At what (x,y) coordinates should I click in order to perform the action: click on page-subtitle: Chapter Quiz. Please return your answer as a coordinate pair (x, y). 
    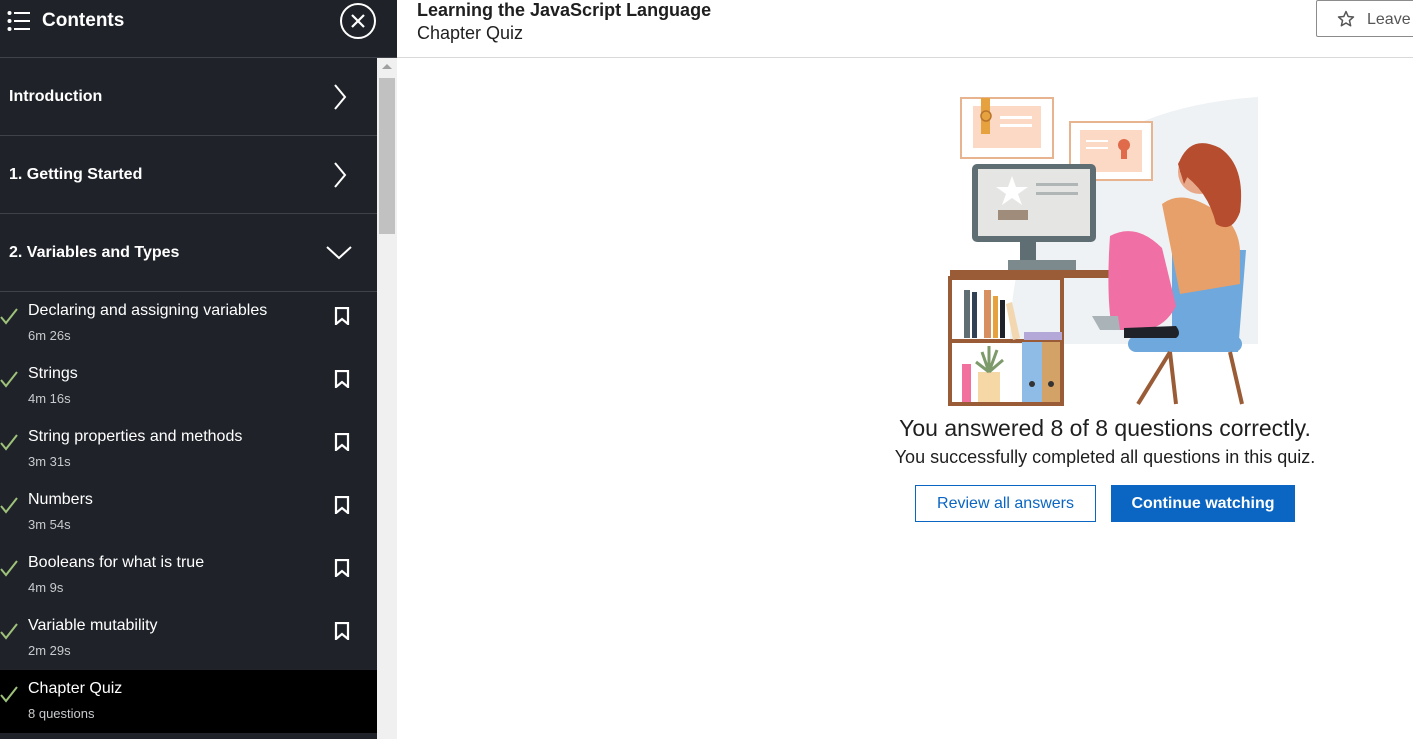
    Looking at the image, I should click on (470, 33).